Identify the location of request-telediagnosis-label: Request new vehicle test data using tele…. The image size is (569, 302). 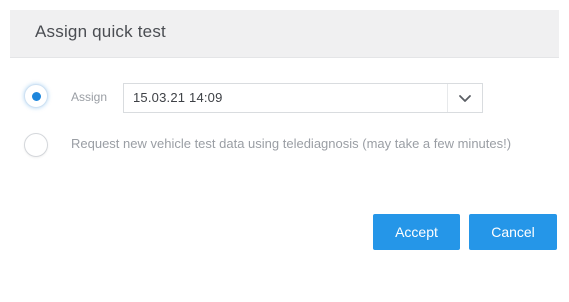
(291, 143).